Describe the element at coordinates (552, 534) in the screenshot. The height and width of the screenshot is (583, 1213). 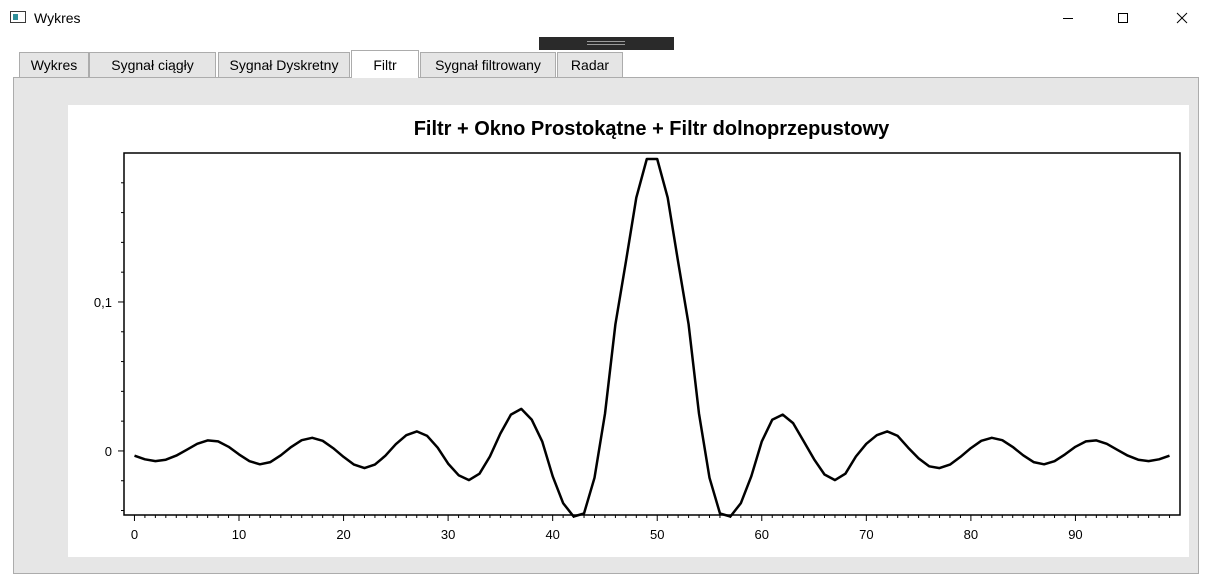
I see `x-tick-label: 40` at that location.